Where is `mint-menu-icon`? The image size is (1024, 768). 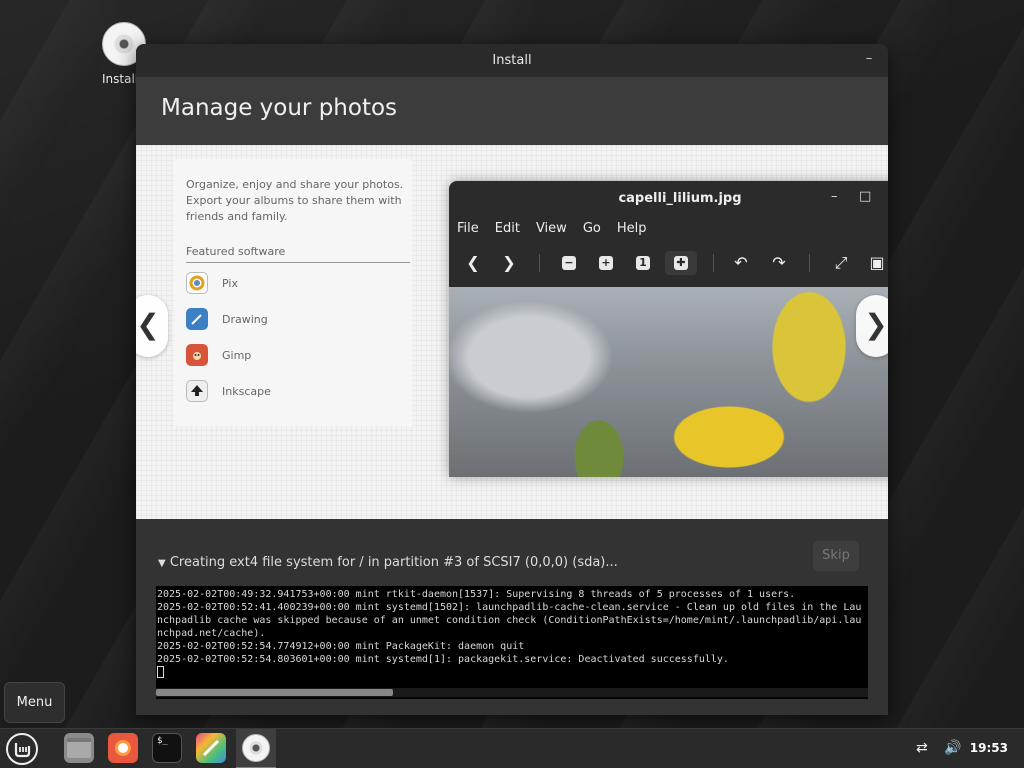 mint-menu-icon is located at coordinates (22, 749).